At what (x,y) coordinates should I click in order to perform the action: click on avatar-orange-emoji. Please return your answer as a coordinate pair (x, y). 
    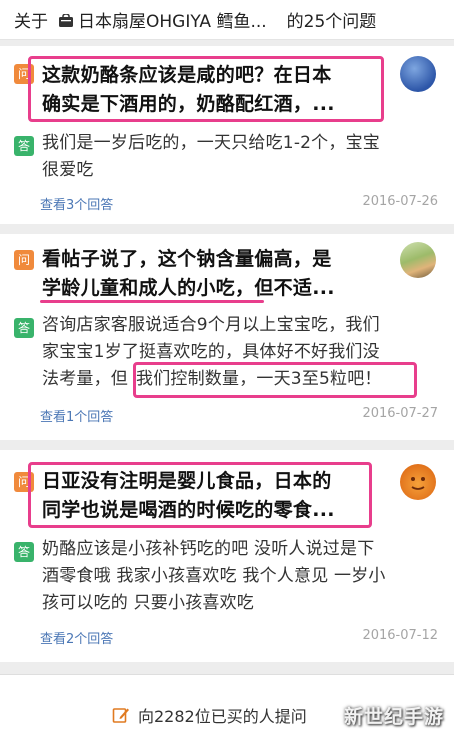
    Looking at the image, I should click on (418, 482).